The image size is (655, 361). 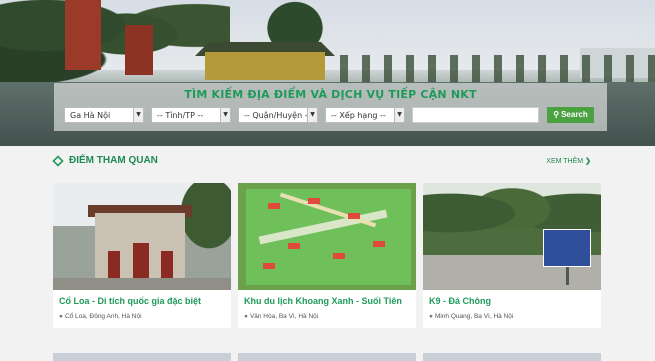 I want to click on attraction-address-text: Vân Hòa, Ba Vì, Hà Nội, so click(x=284, y=316).